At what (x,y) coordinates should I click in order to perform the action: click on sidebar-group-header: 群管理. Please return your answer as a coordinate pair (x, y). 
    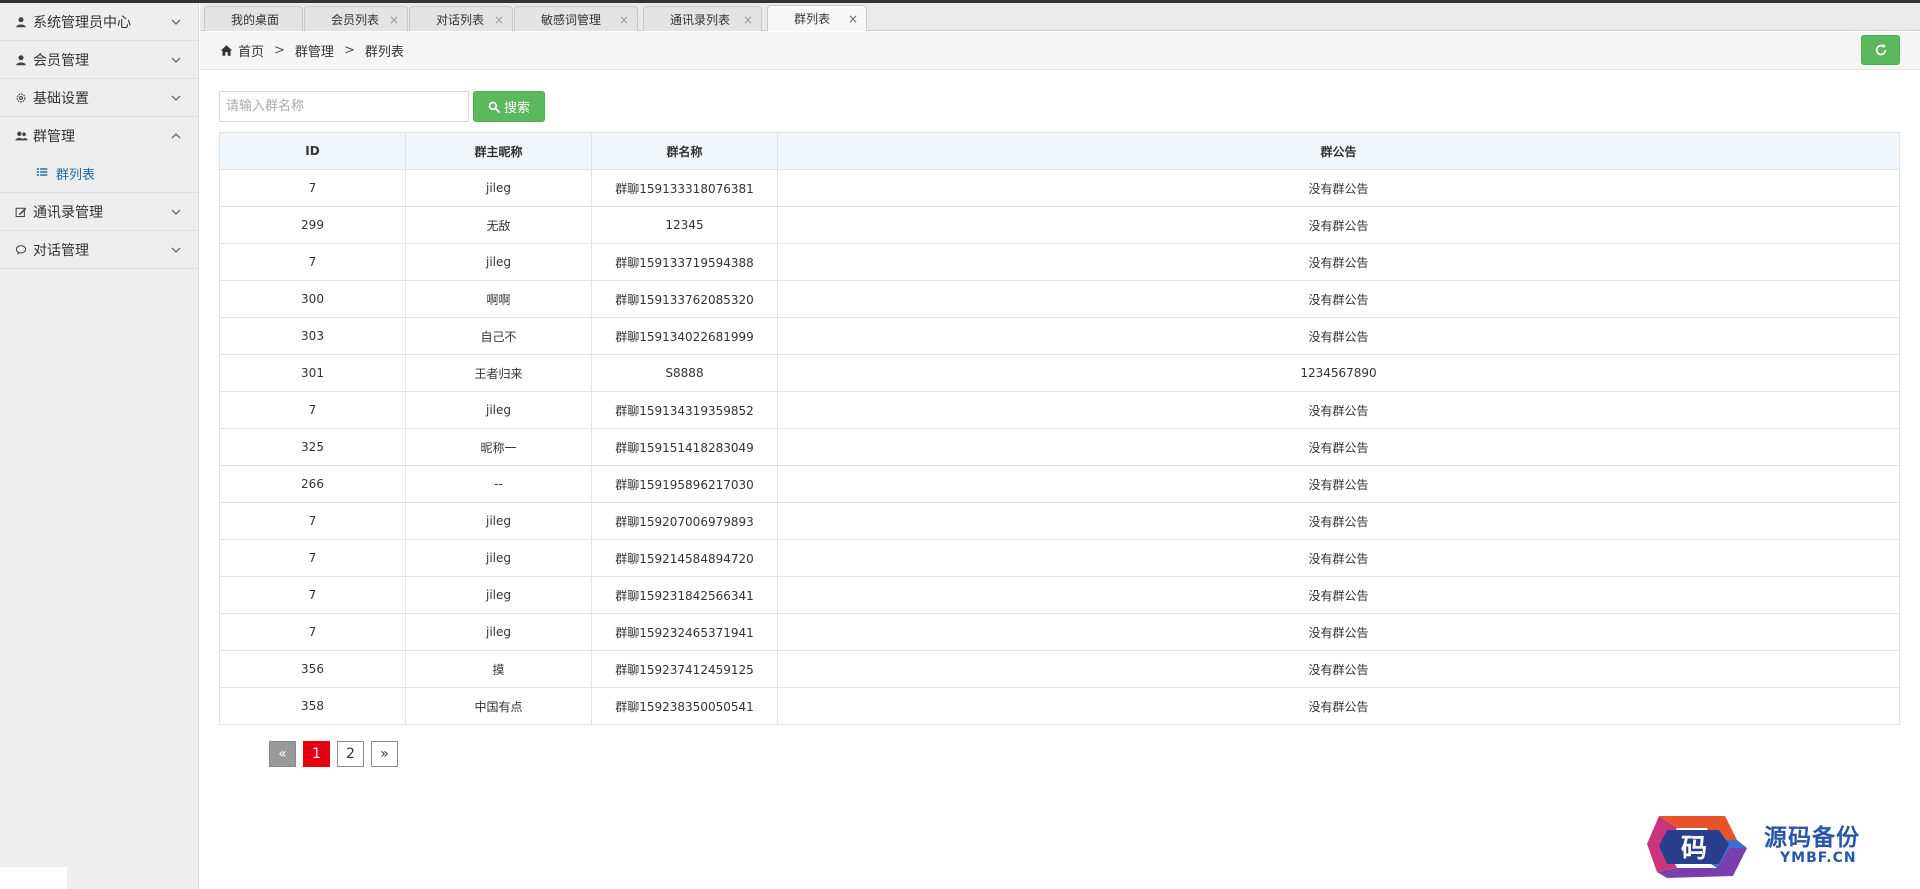
    Looking at the image, I should click on (99, 135).